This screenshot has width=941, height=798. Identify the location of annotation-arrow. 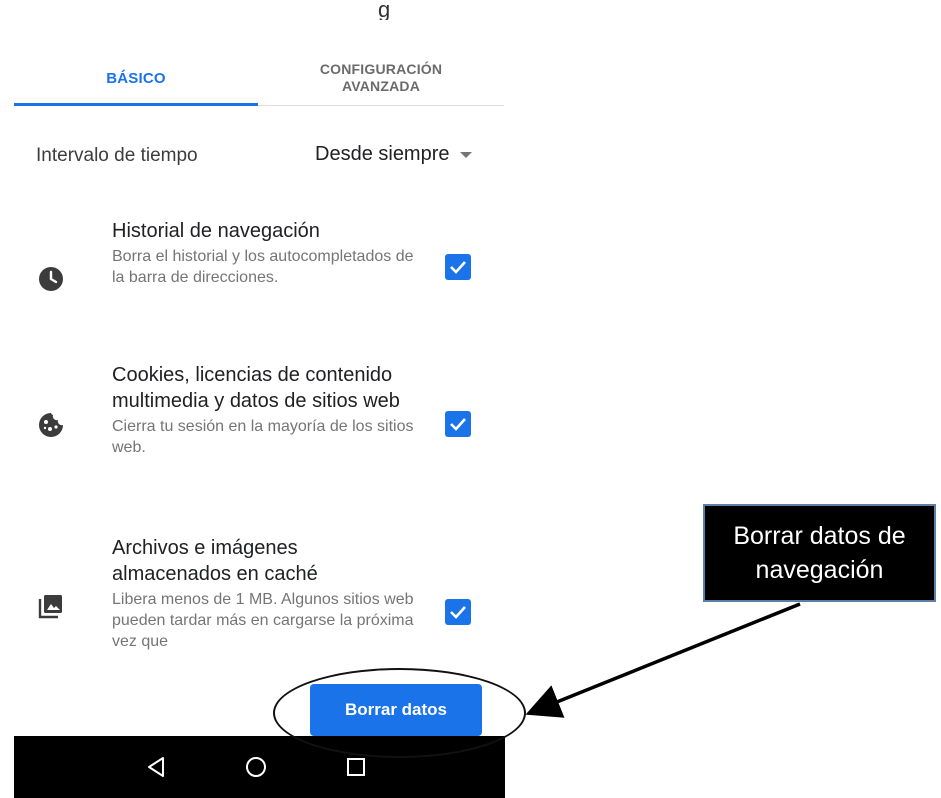
(663, 660).